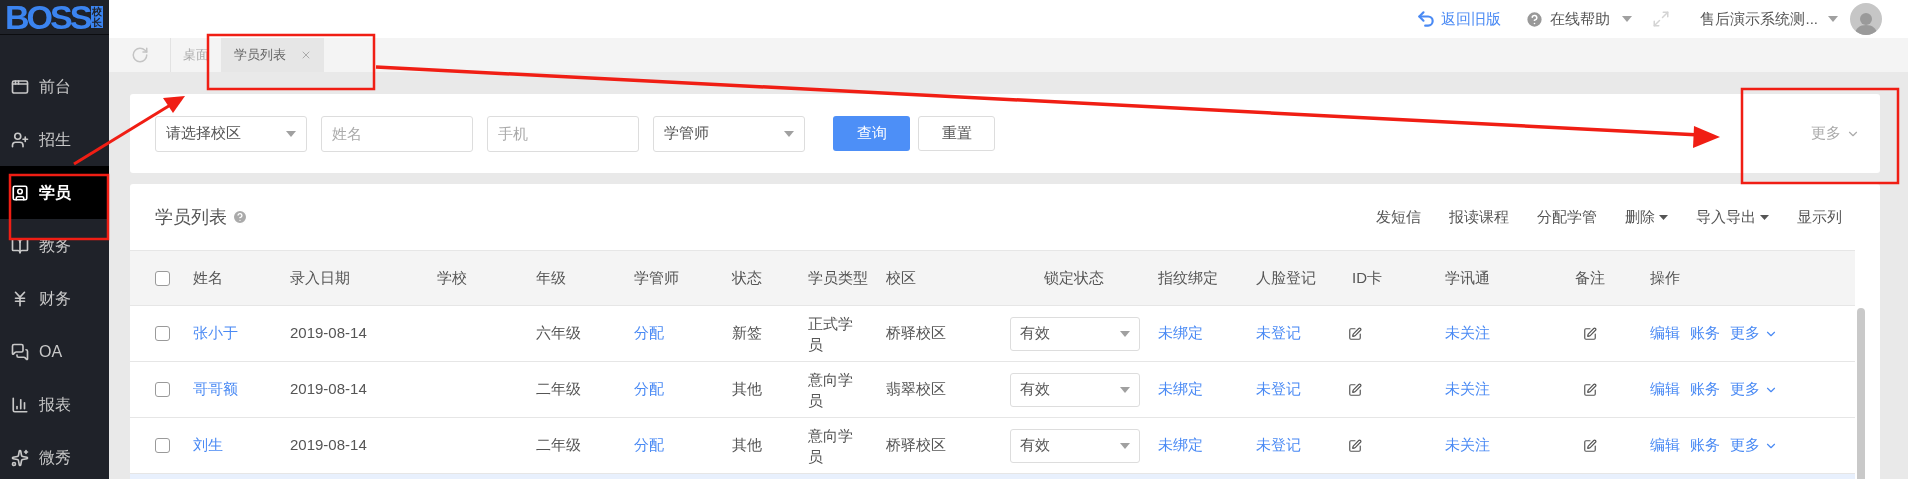 This screenshot has width=1908, height=479. I want to click on table-cell: 桥驿校区, so click(916, 445).